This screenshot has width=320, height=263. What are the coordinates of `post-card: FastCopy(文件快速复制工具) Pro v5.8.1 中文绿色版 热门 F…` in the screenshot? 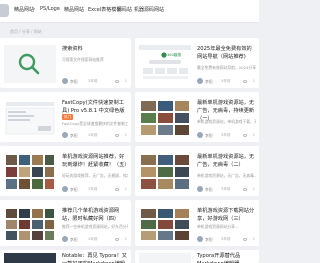 It's located at (65, 117).